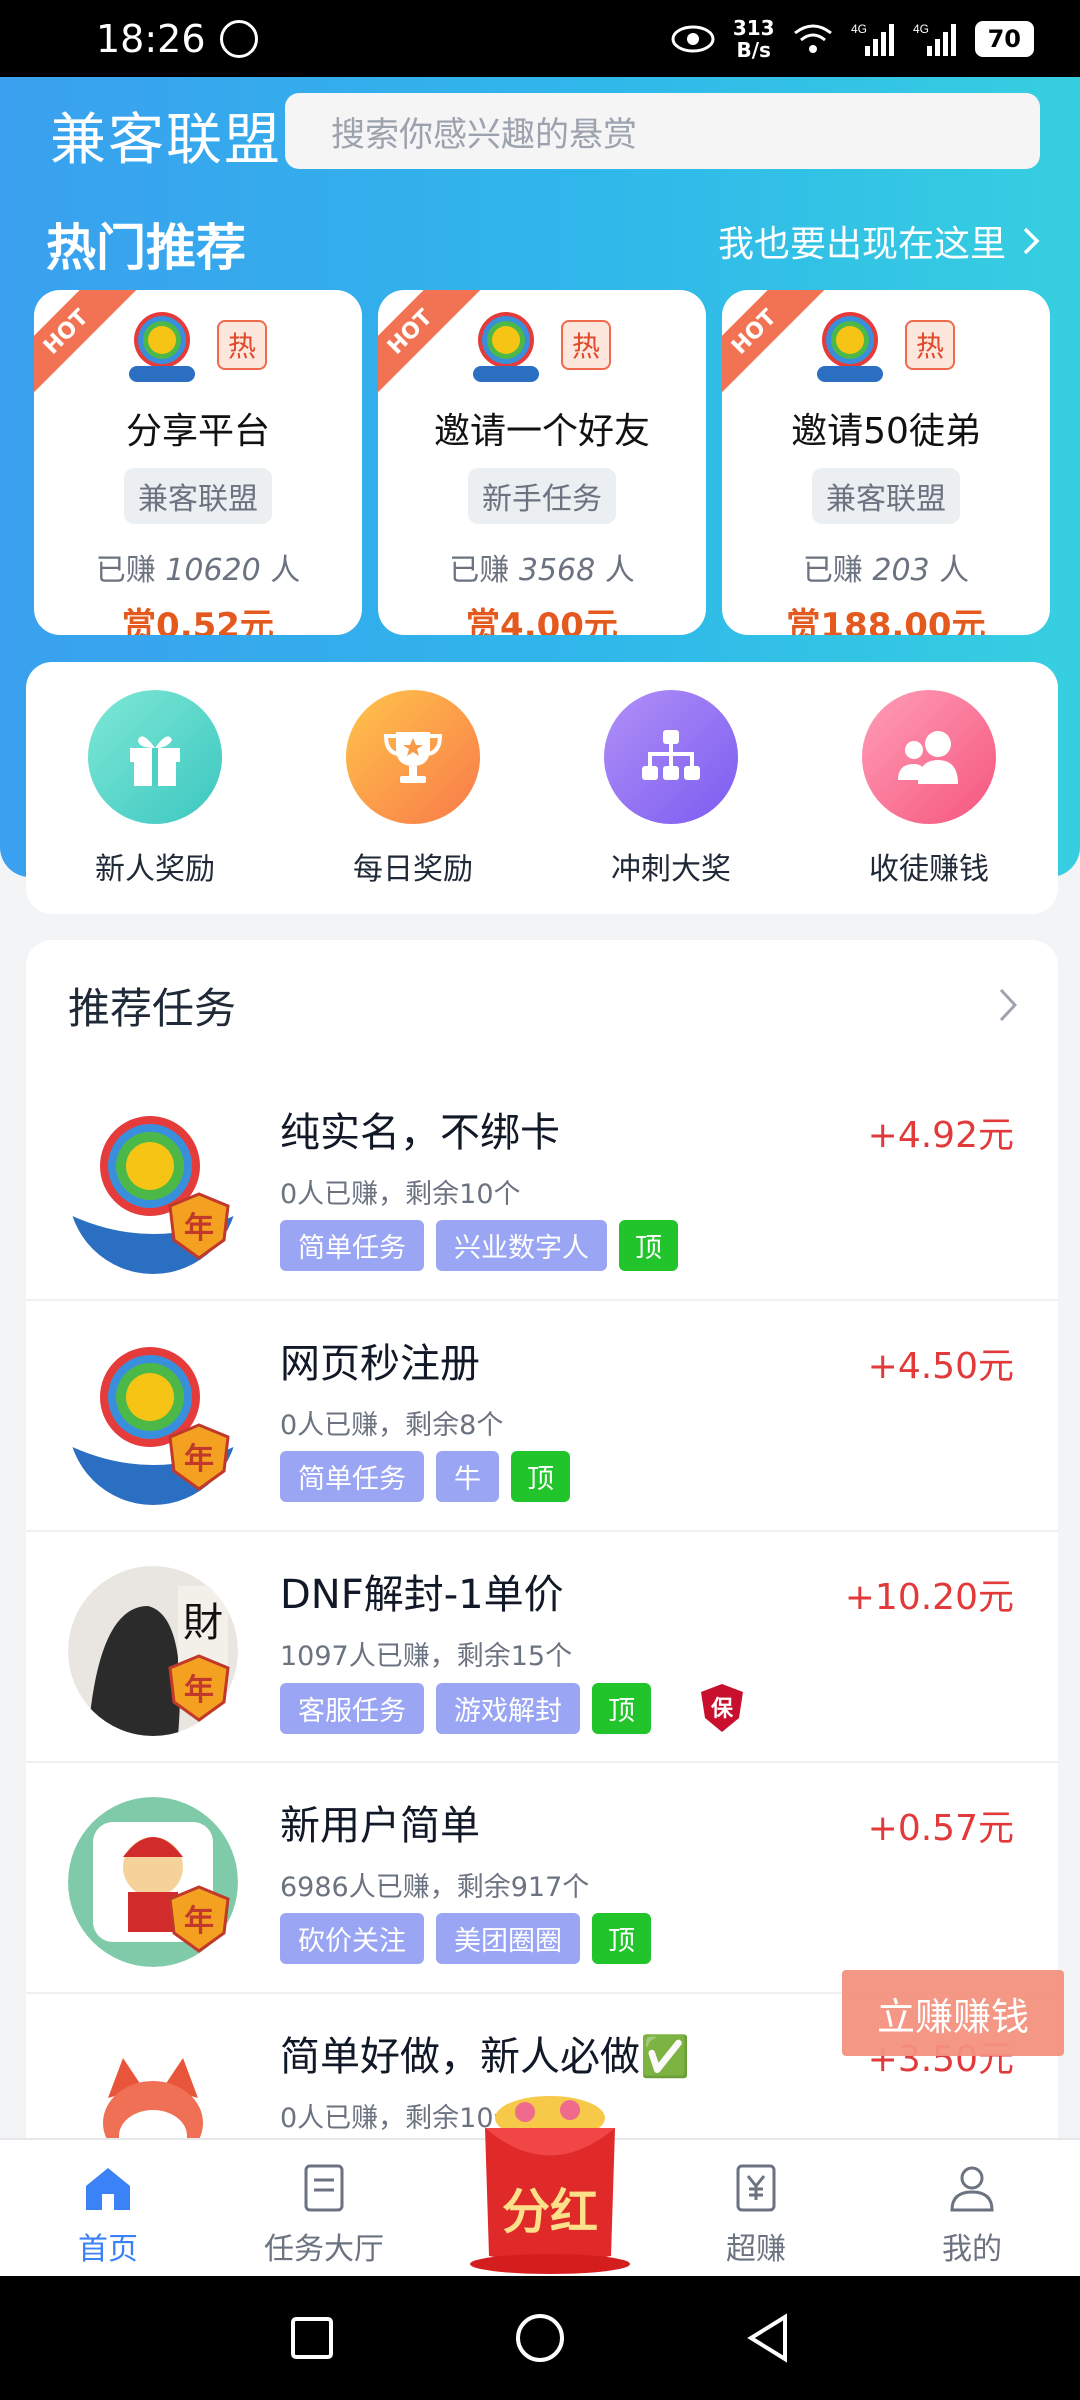 This screenshot has height=2400, width=1080. What do you see at coordinates (380, 1364) in the screenshot?
I see `task-title: 网页秒注册` at bounding box center [380, 1364].